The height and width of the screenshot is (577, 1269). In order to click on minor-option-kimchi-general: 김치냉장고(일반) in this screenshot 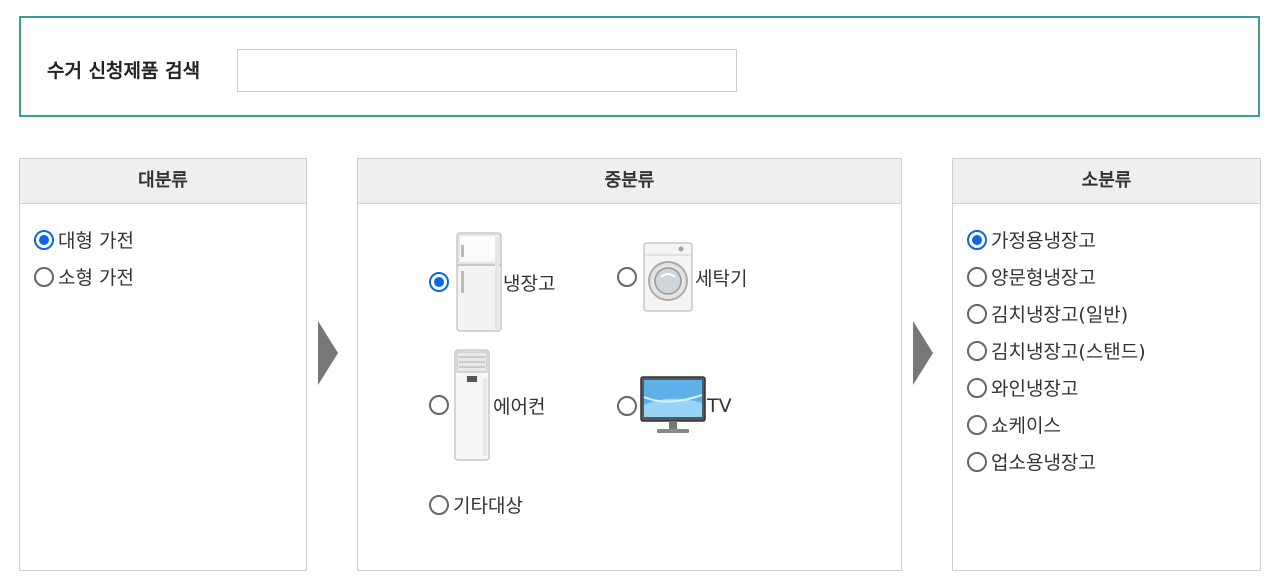, I will do `click(1113, 313)`.